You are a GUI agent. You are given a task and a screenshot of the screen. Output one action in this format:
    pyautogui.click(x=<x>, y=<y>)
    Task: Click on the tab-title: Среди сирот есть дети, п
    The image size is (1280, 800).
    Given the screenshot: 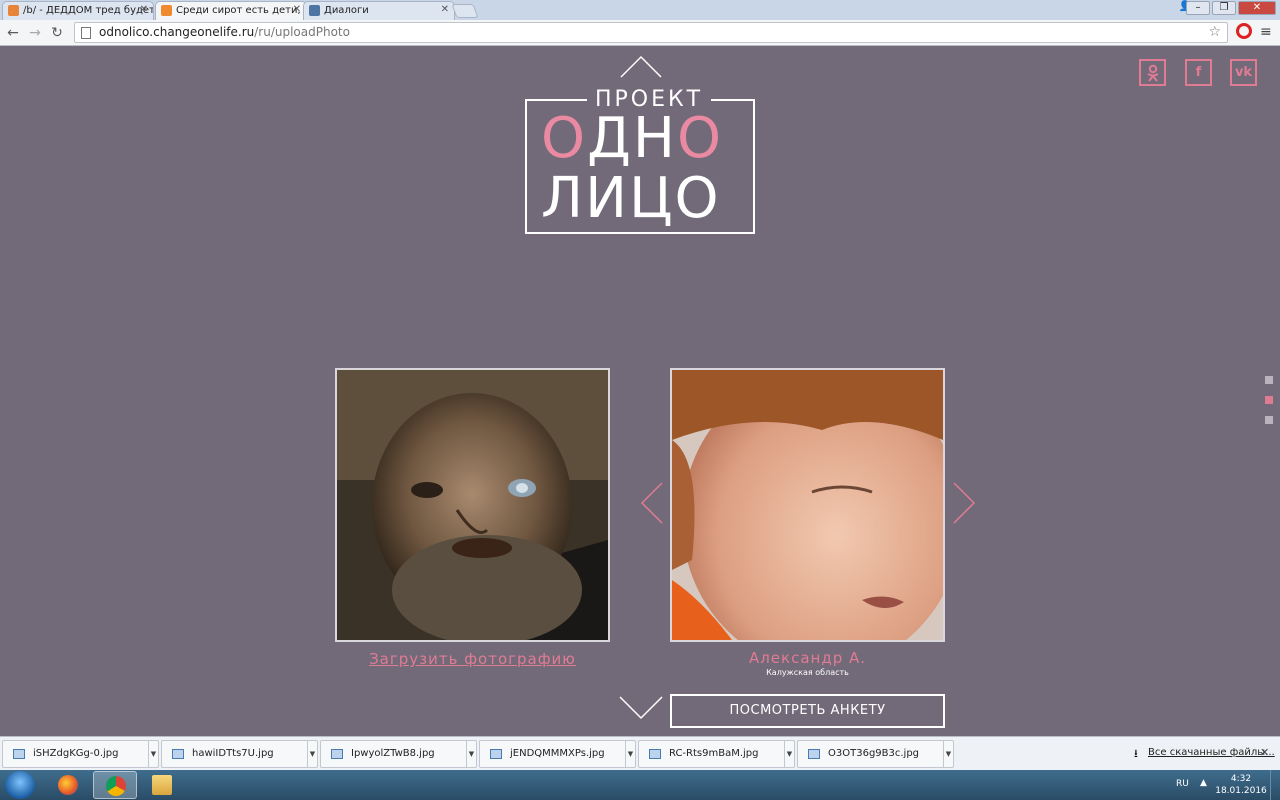 What is the action you would take?
    pyautogui.click(x=241, y=10)
    